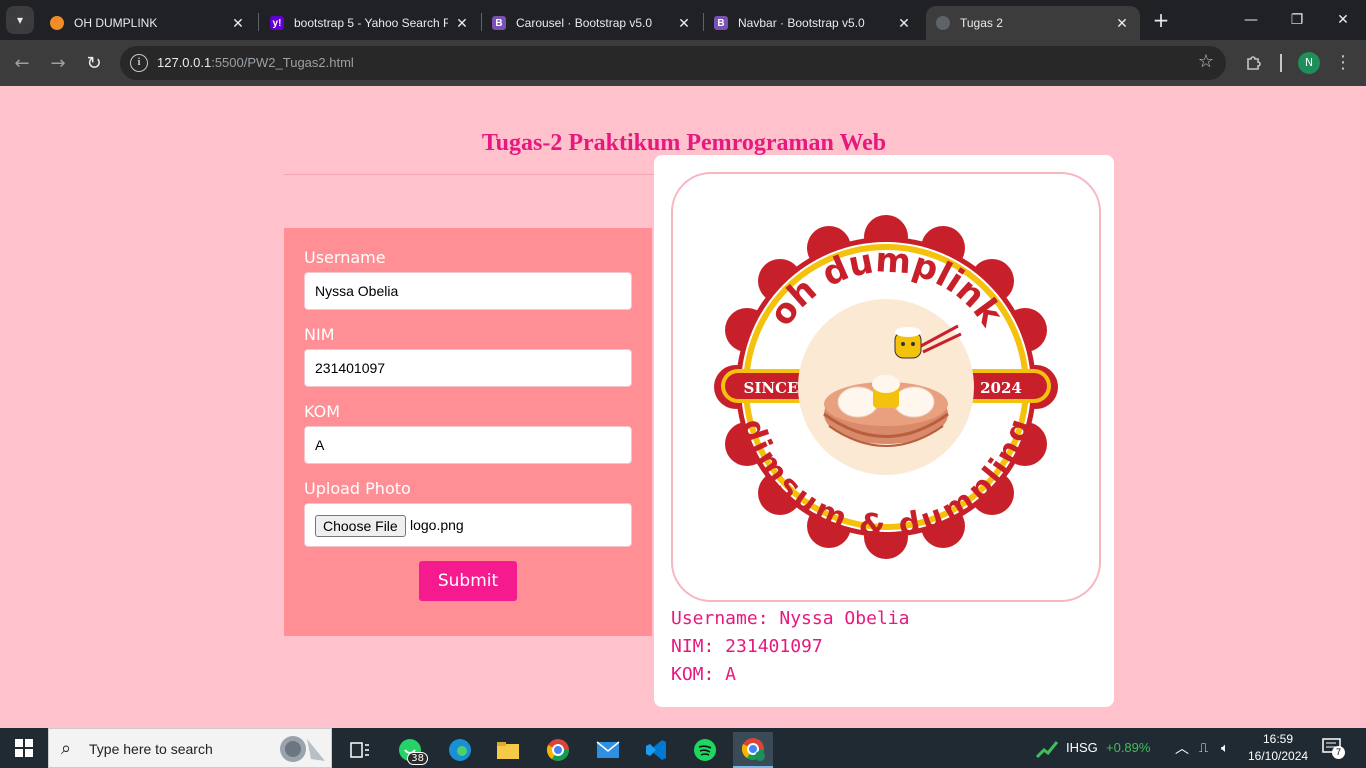  I want to click on tab-title: bootstrap 5 - Yahoo Search R, so click(371, 23).